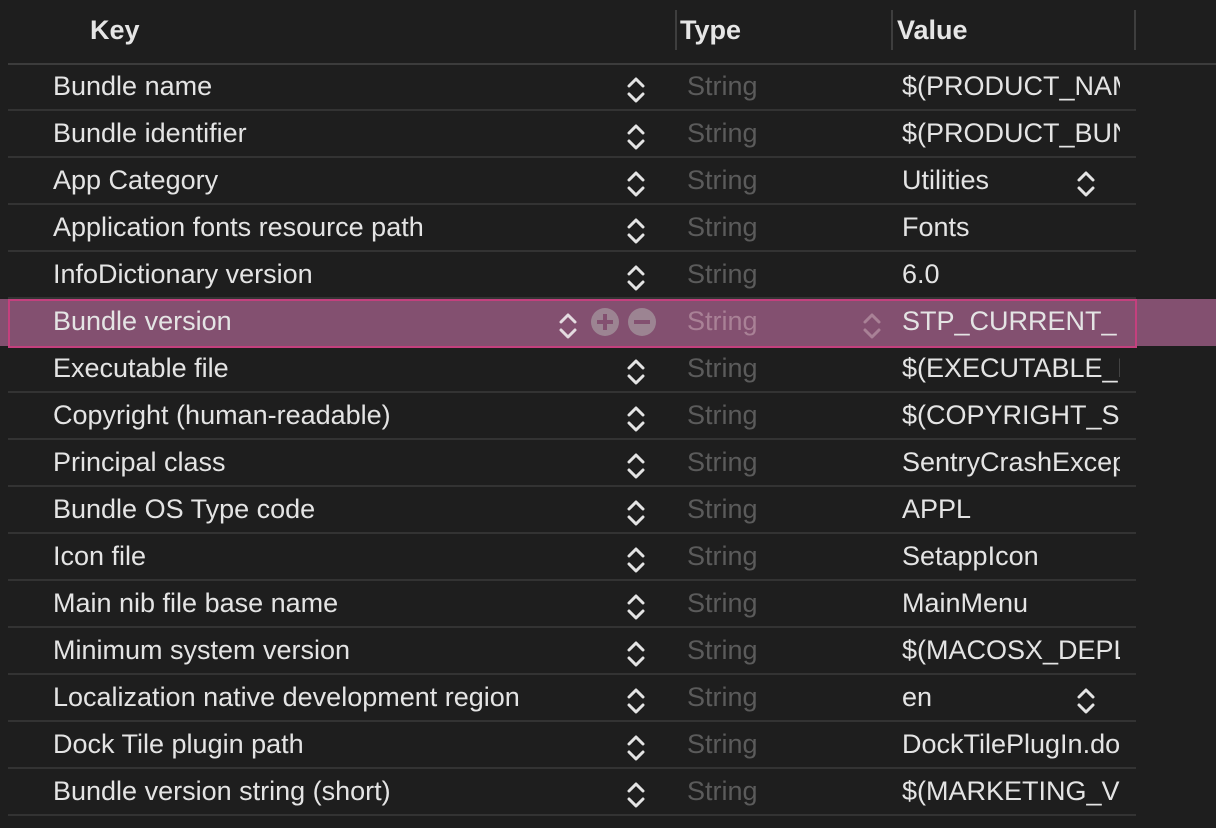 The height and width of the screenshot is (828, 1216). I want to click on value-cell: MainMenu, so click(1011, 603).